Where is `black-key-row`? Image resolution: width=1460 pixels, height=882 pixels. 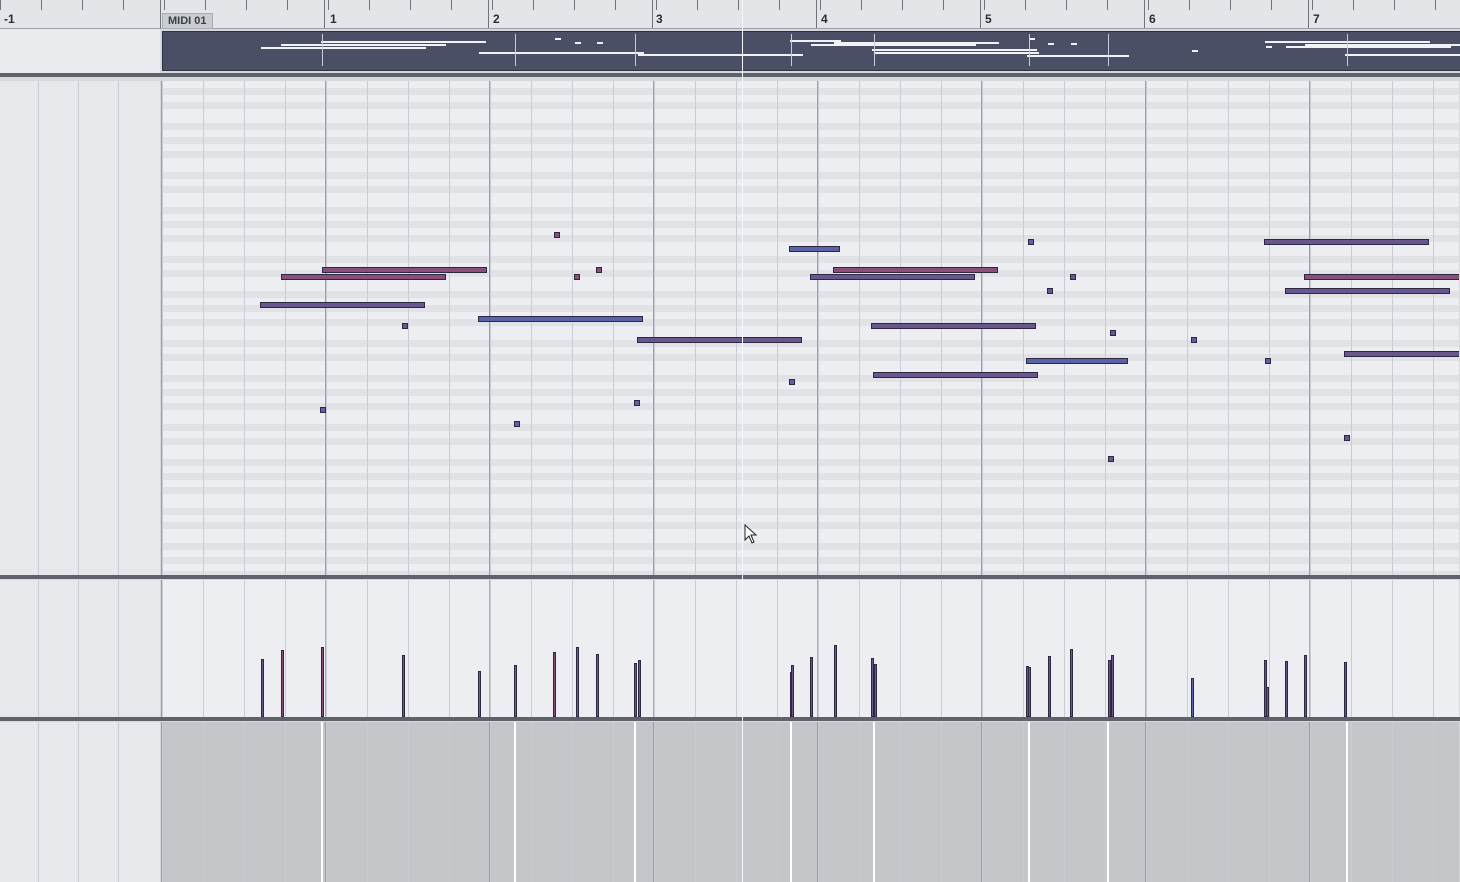
black-key-row is located at coordinates (810, 406).